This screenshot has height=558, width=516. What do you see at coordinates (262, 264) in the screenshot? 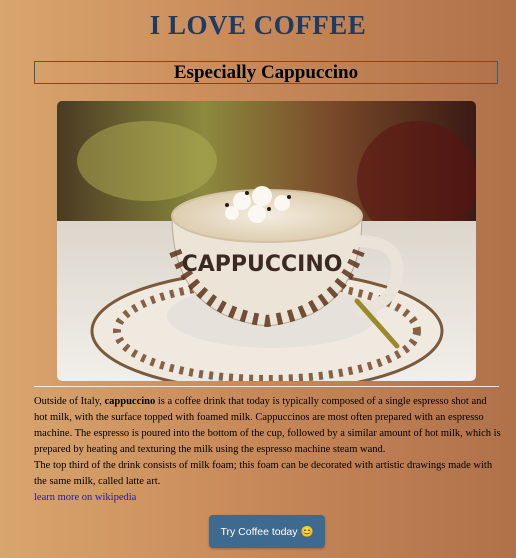
I see `cup-label: CAPPUCCINO` at bounding box center [262, 264].